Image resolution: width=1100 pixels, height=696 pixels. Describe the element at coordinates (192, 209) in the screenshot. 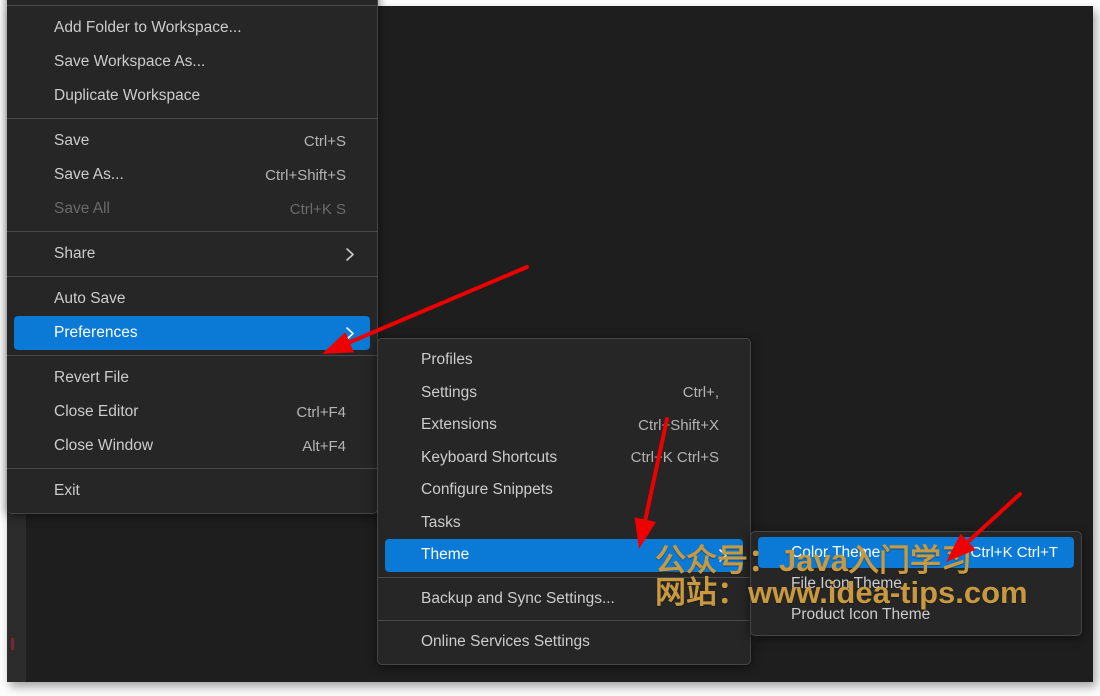

I see `menu-item-save-all: Save All Ctrl+K S` at that location.